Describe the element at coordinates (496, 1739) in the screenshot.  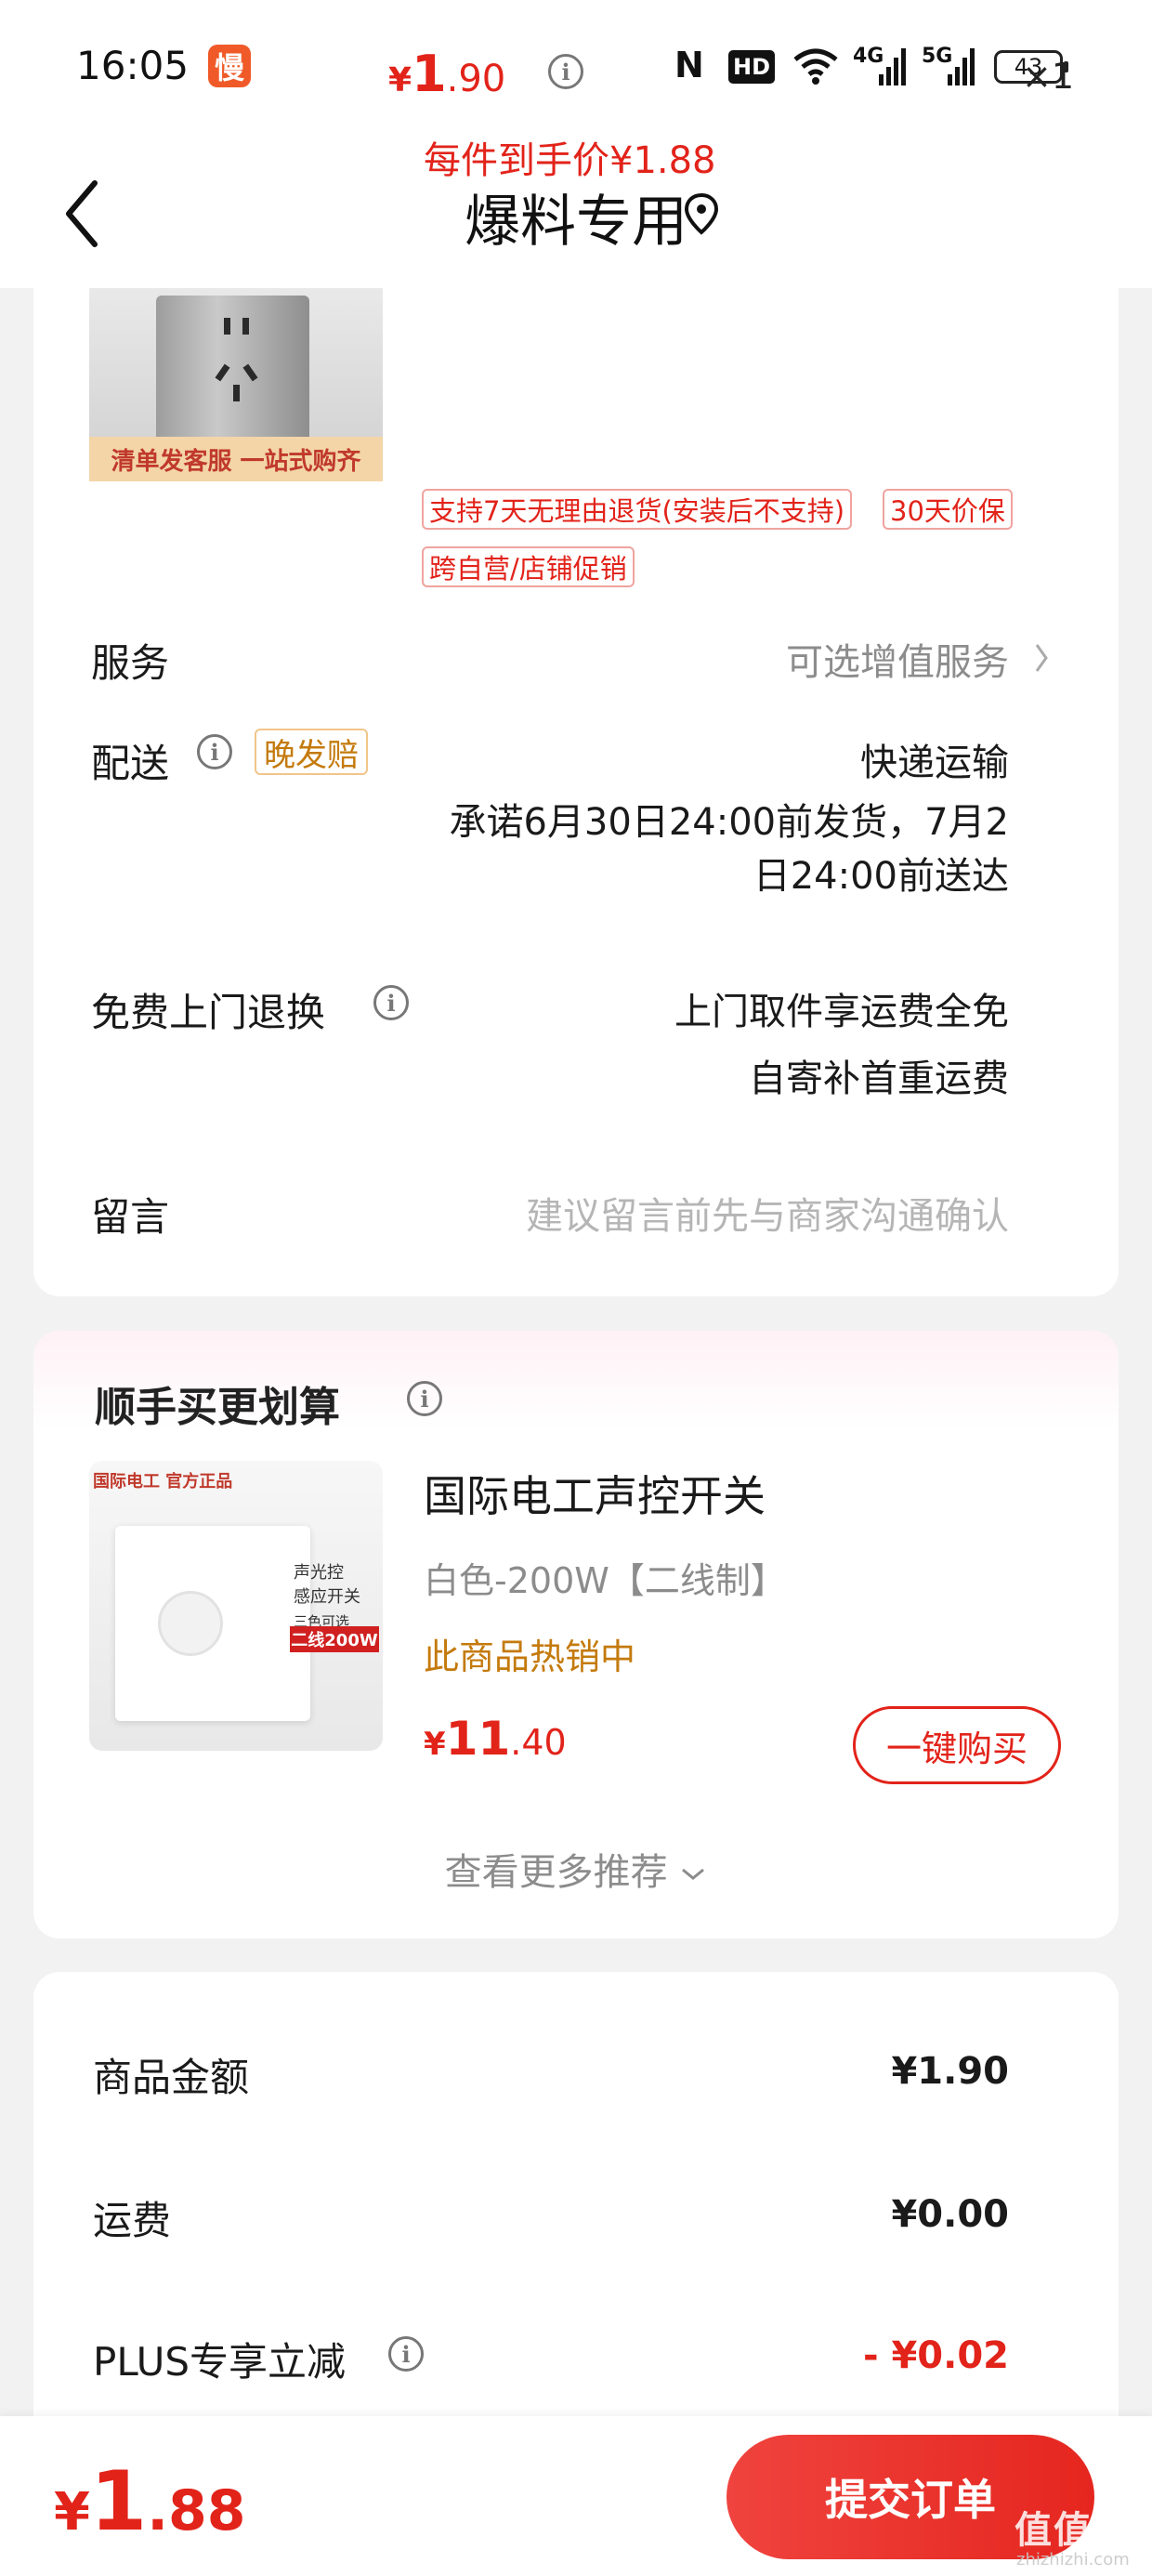
I see `recommend-item-price: ¥11.40` at that location.